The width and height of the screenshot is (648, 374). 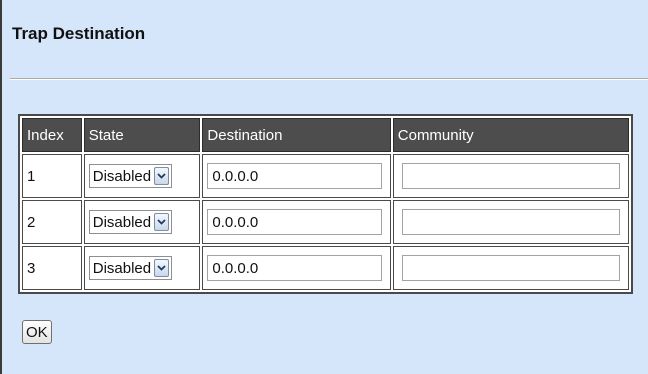 What do you see at coordinates (79, 33) in the screenshot?
I see `page-title: Trap Destination` at bounding box center [79, 33].